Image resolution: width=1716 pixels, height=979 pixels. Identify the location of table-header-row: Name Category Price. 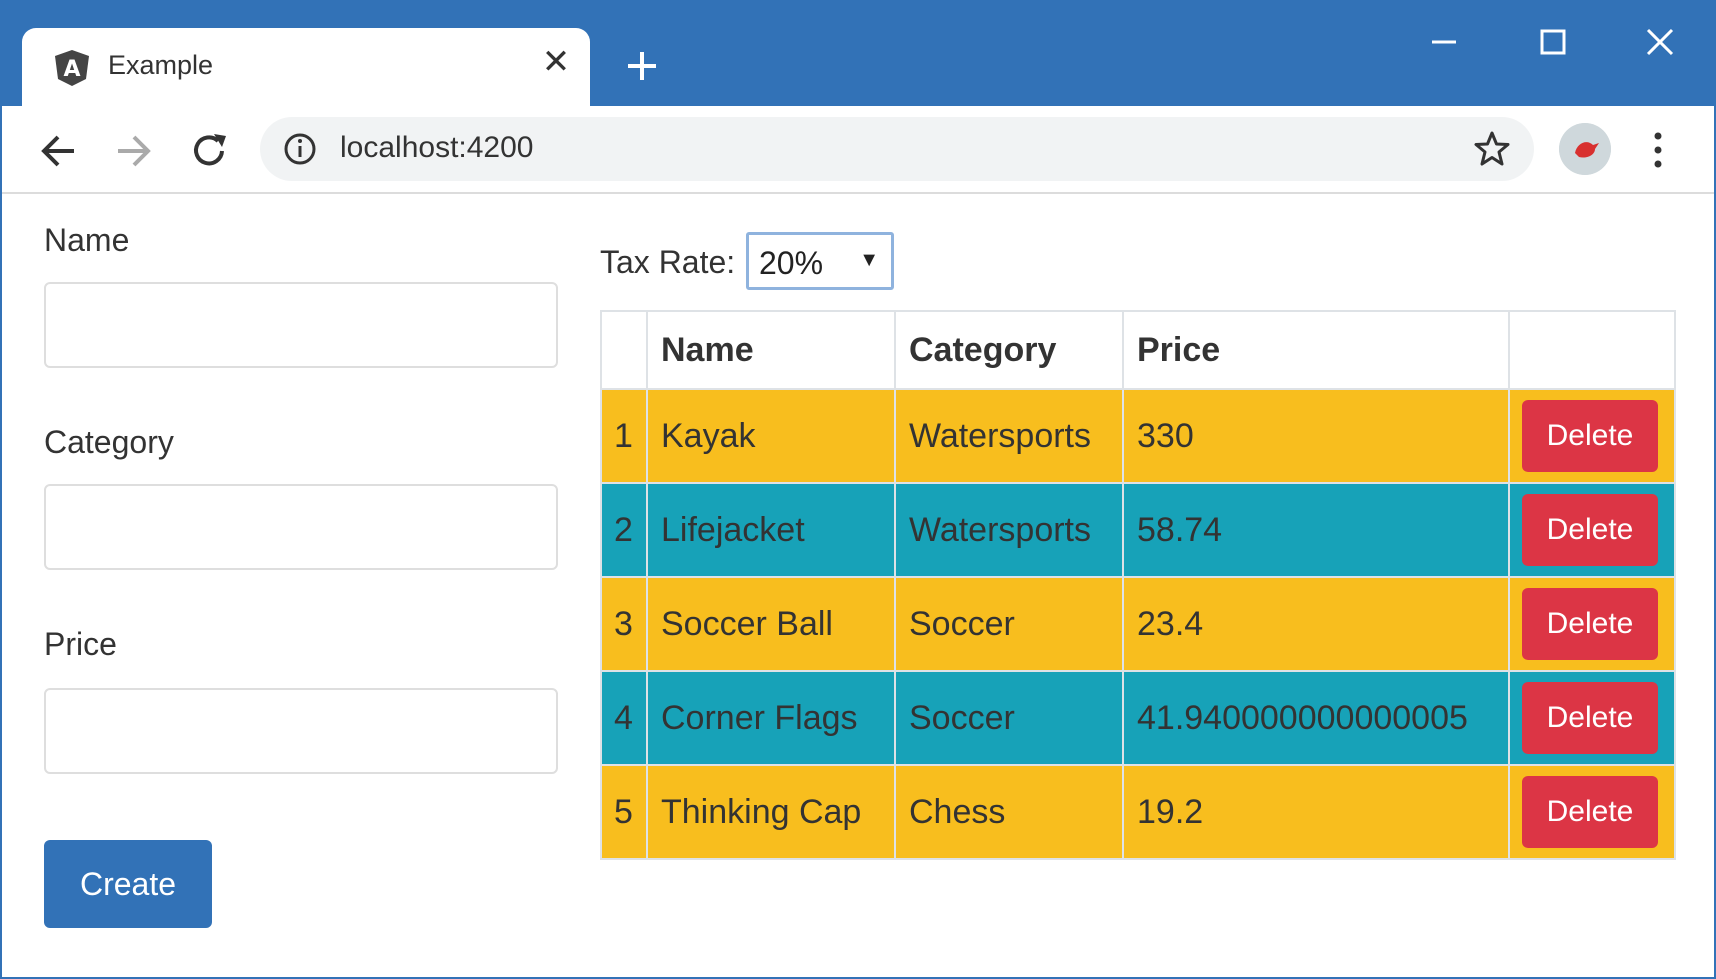
(1138, 350).